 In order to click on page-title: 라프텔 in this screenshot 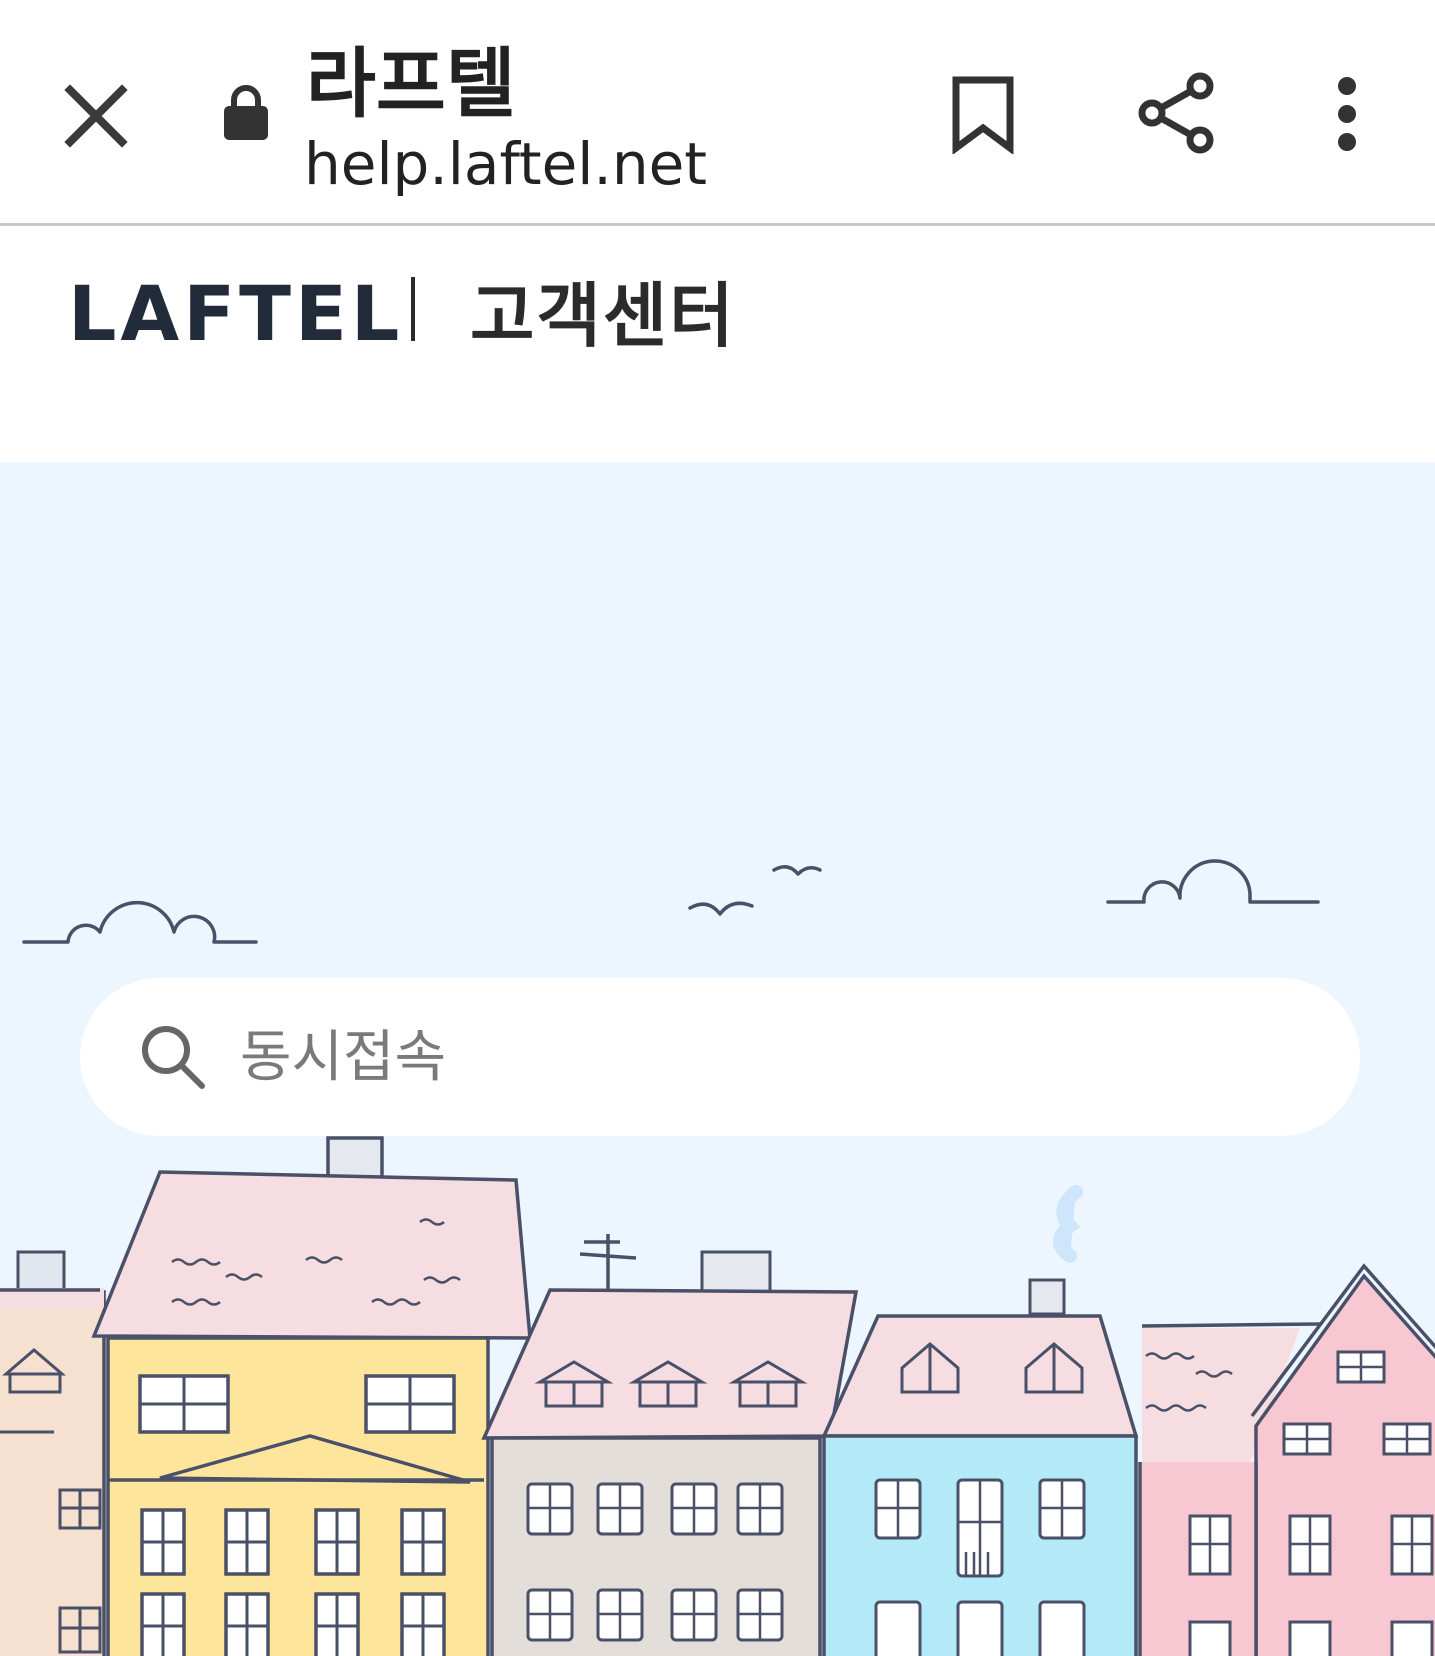, I will do `click(411, 83)`.